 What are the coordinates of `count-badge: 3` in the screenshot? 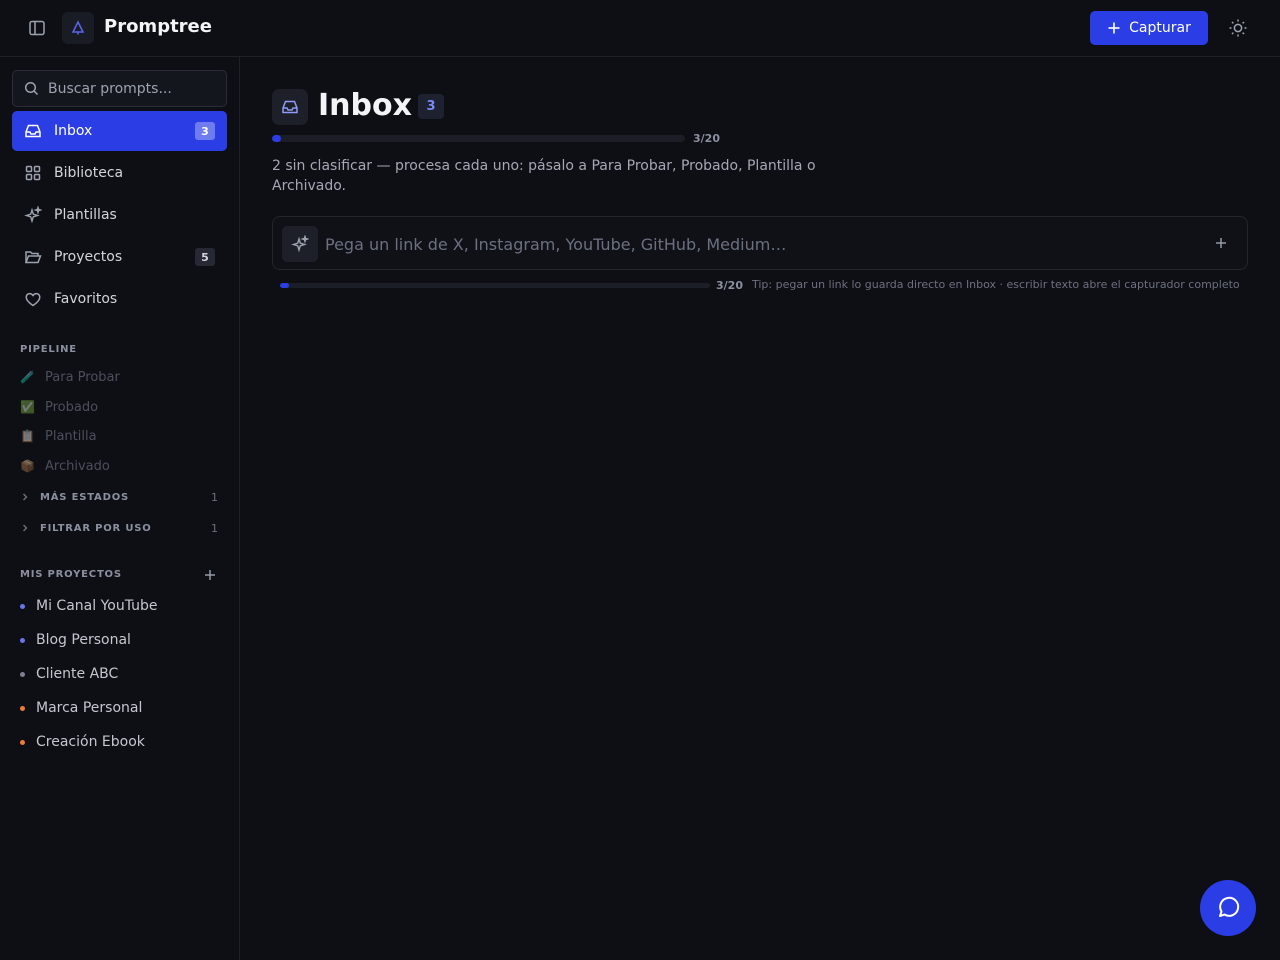 It's located at (205, 131).